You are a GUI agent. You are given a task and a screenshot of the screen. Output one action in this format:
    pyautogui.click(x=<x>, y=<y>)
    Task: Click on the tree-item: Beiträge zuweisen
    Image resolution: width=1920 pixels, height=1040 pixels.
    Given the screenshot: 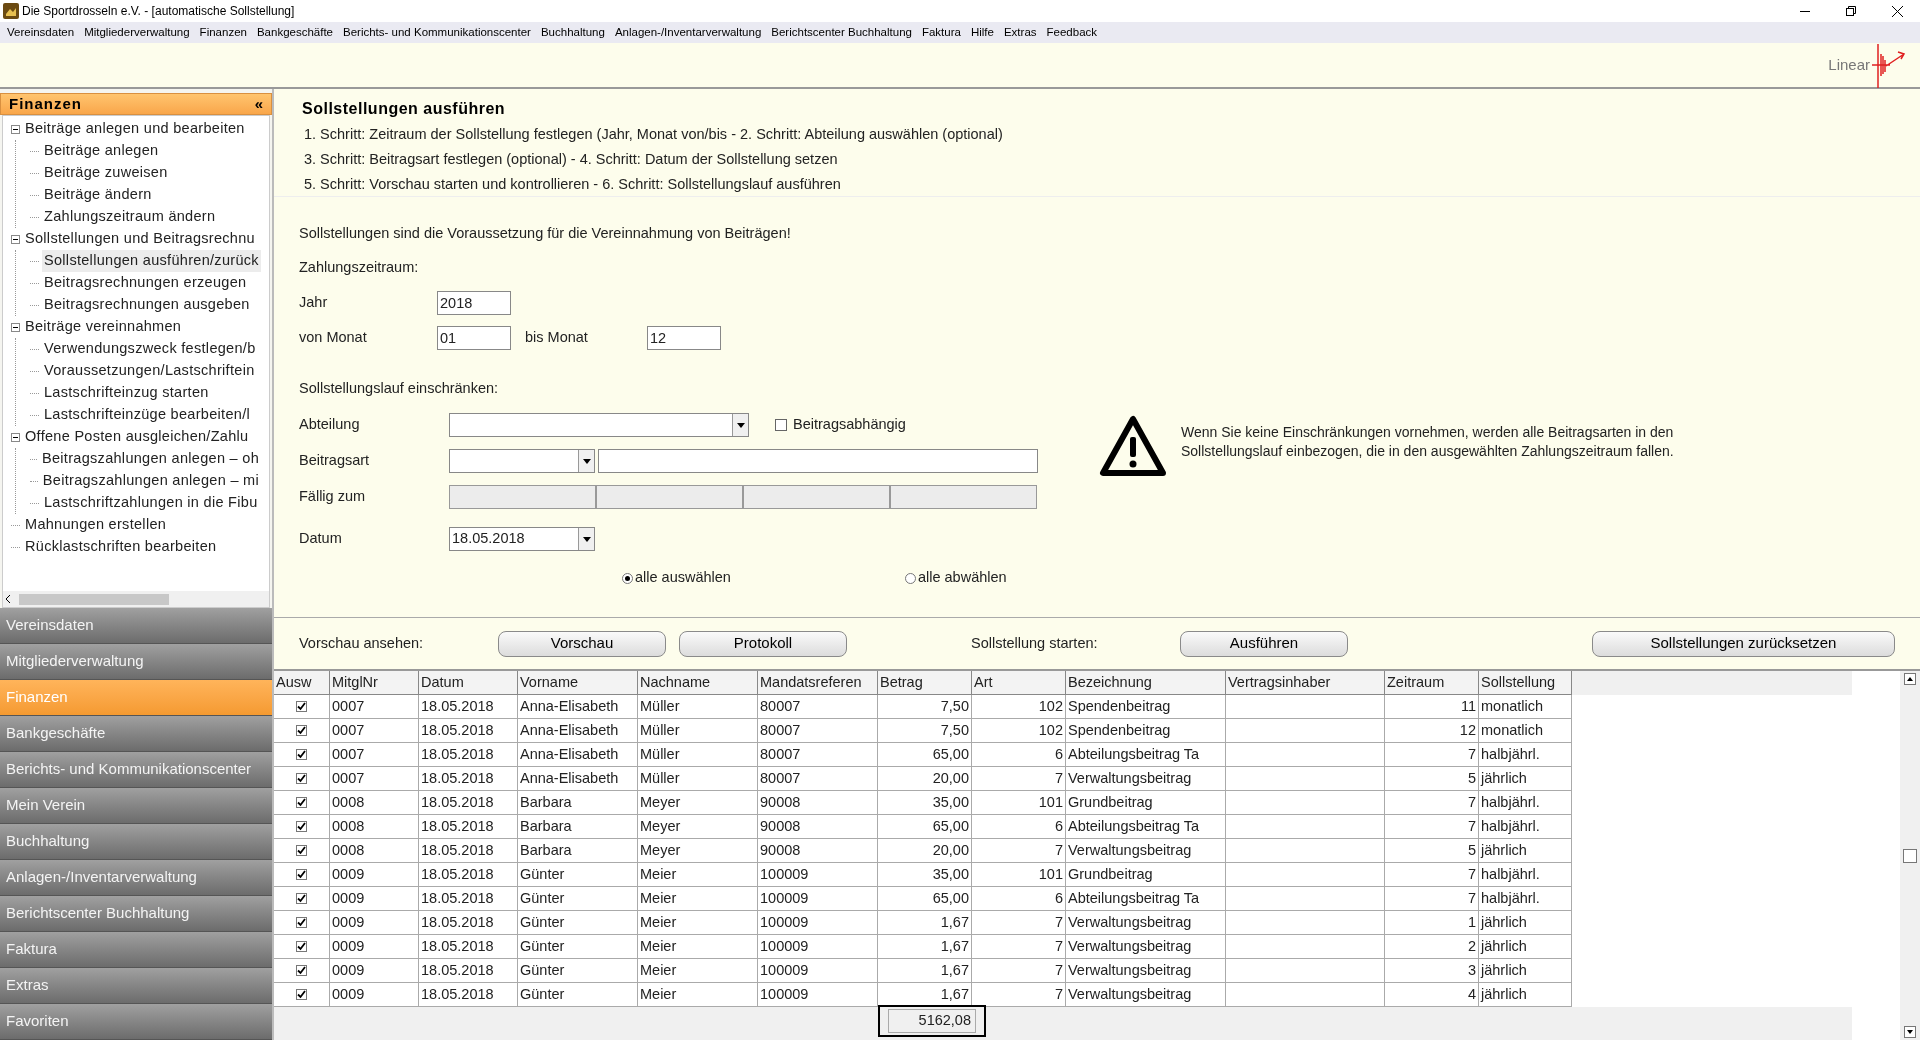 What is the action you would take?
    pyautogui.click(x=106, y=173)
    